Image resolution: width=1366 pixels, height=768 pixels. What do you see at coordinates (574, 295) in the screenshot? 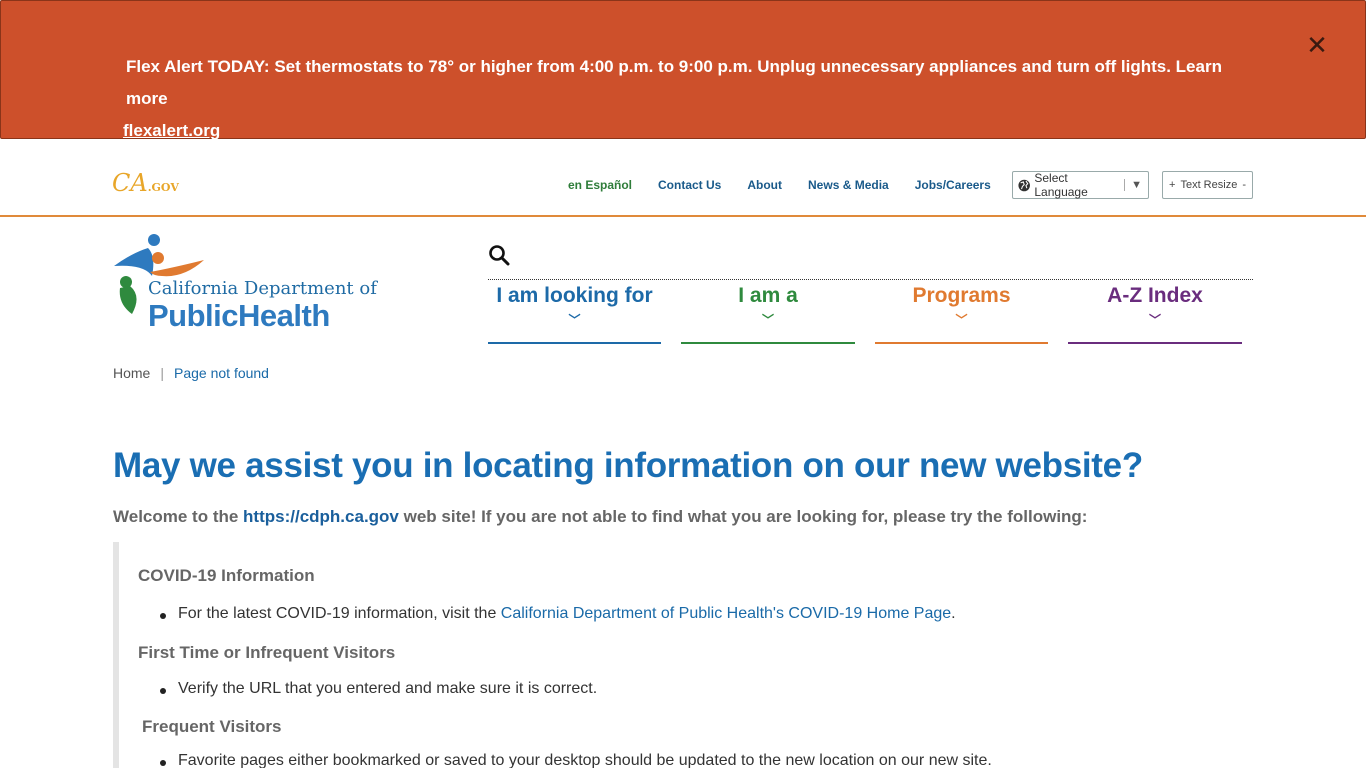
I see `nav-label: I am looking for` at bounding box center [574, 295].